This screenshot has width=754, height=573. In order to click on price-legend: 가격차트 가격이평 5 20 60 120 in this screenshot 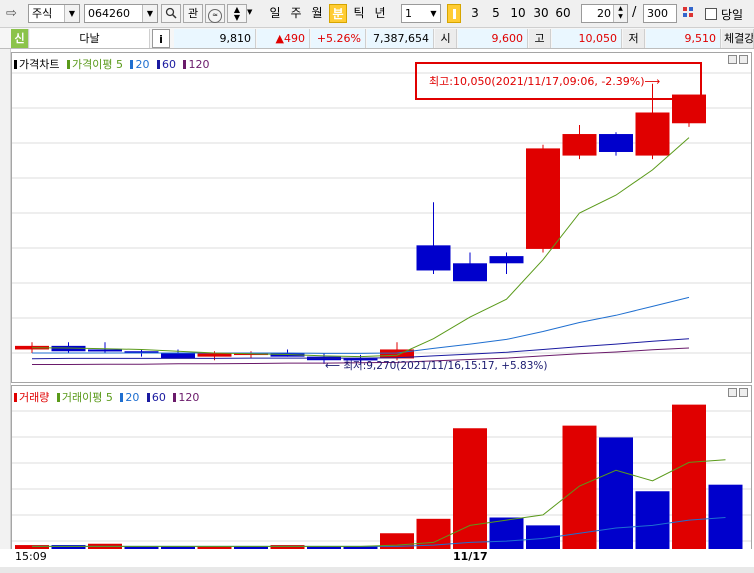, I will do `click(111, 64)`.